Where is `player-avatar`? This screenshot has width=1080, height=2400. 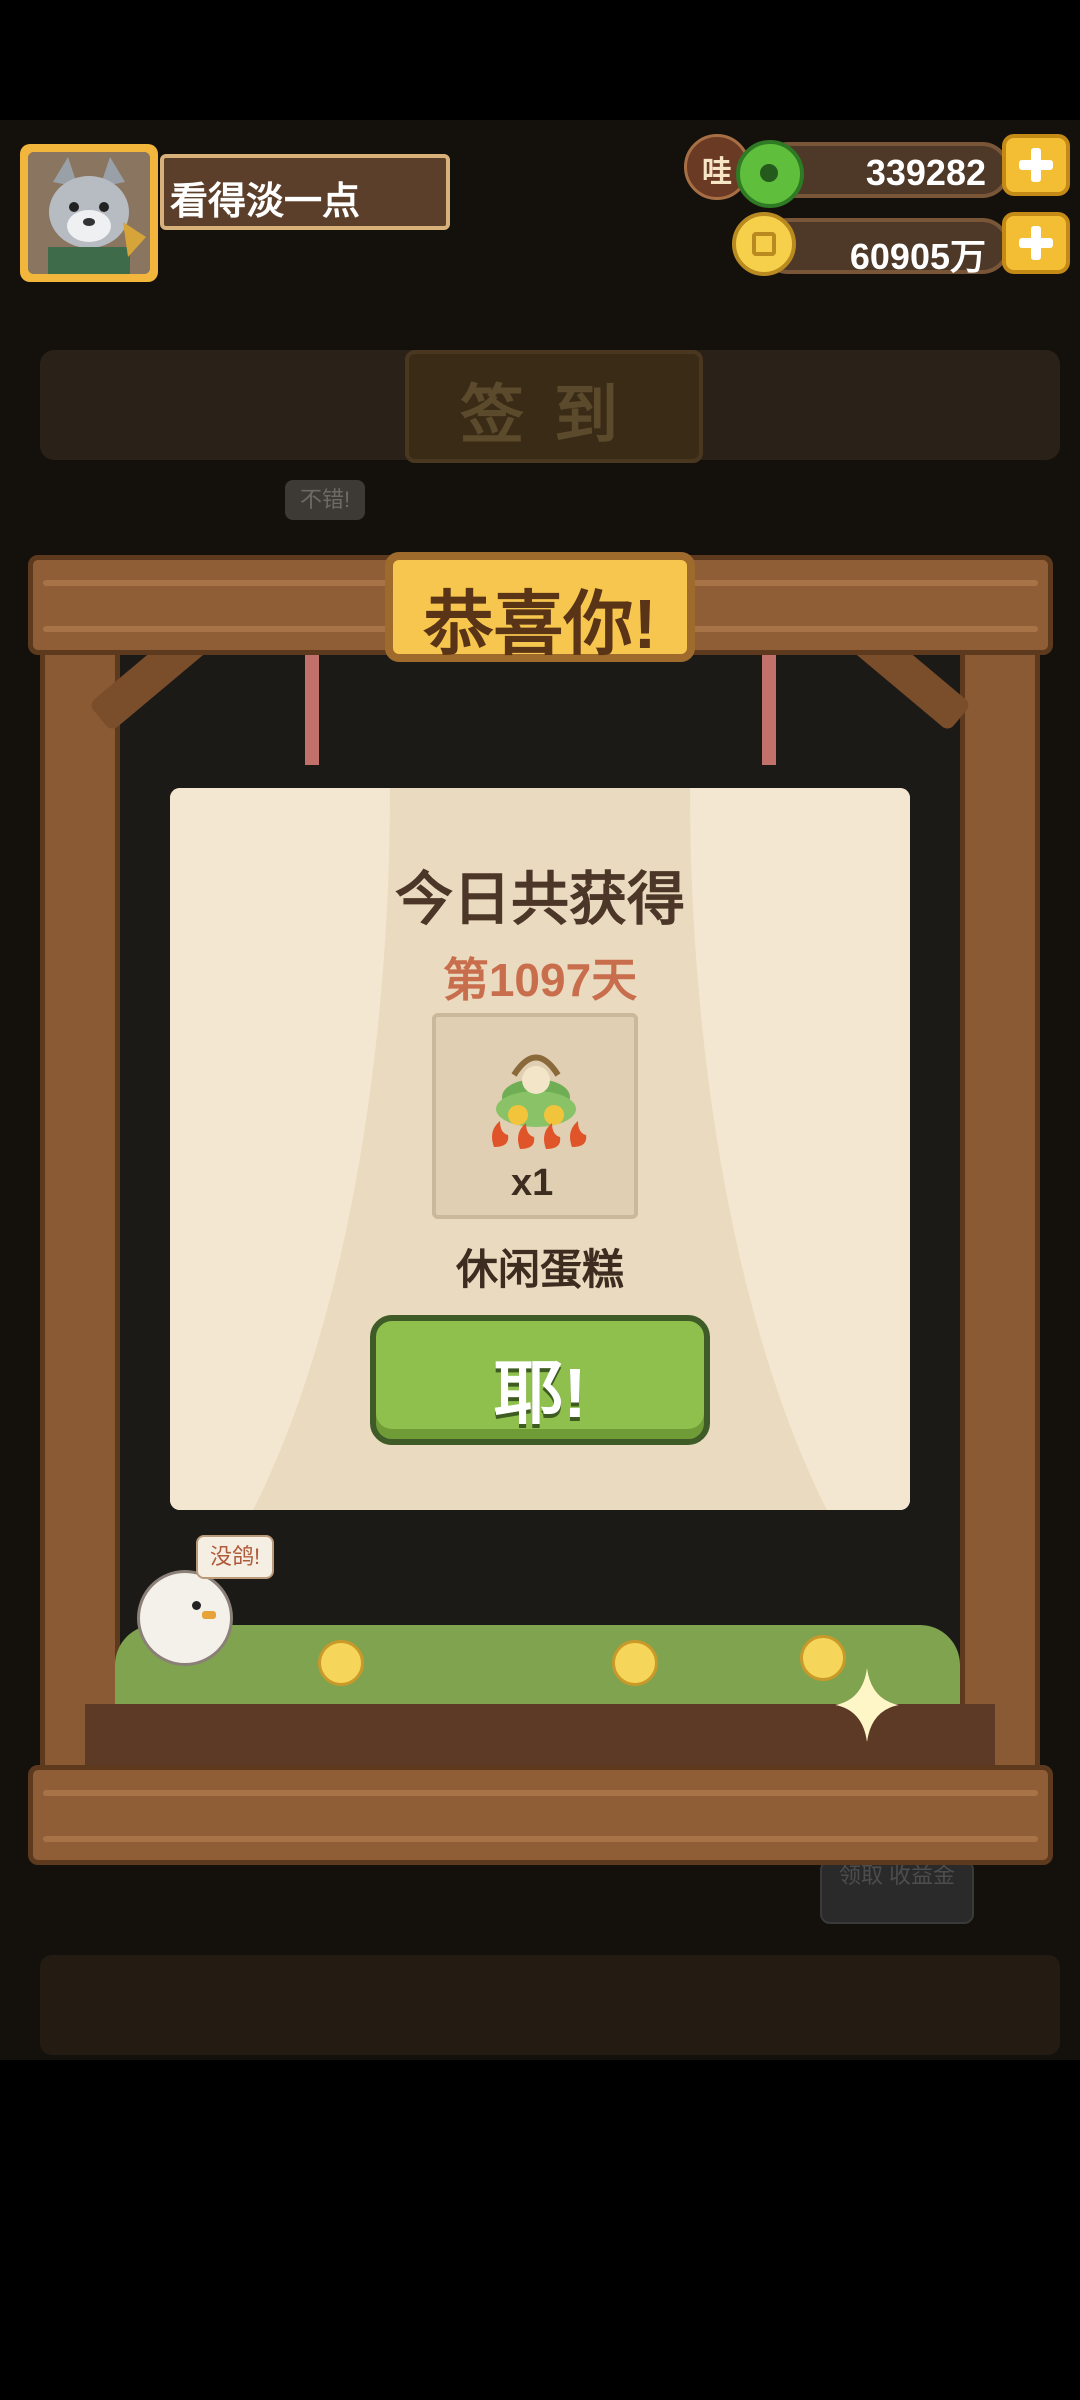
player-avatar is located at coordinates (89, 213).